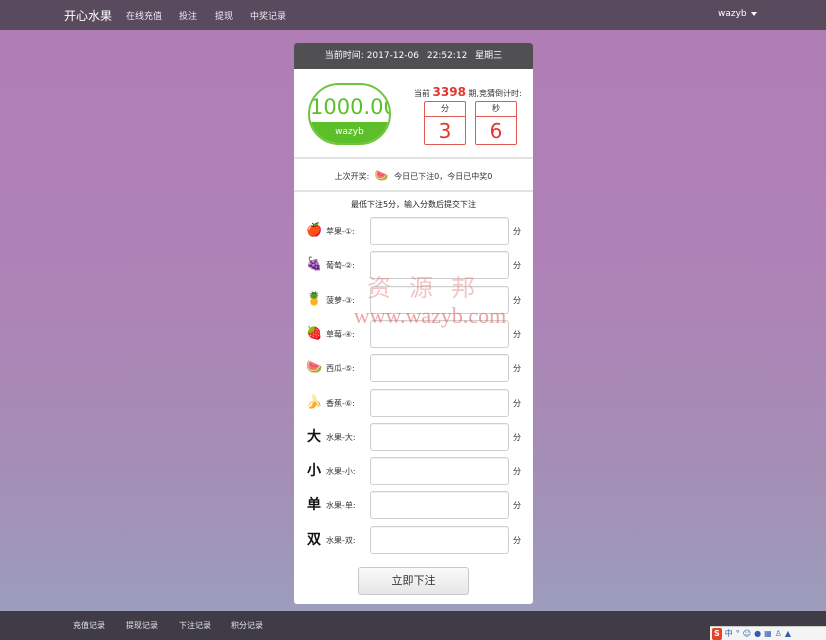 The image size is (826, 640). What do you see at coordinates (489, 56) in the screenshot?
I see `weekday: 星期三` at bounding box center [489, 56].